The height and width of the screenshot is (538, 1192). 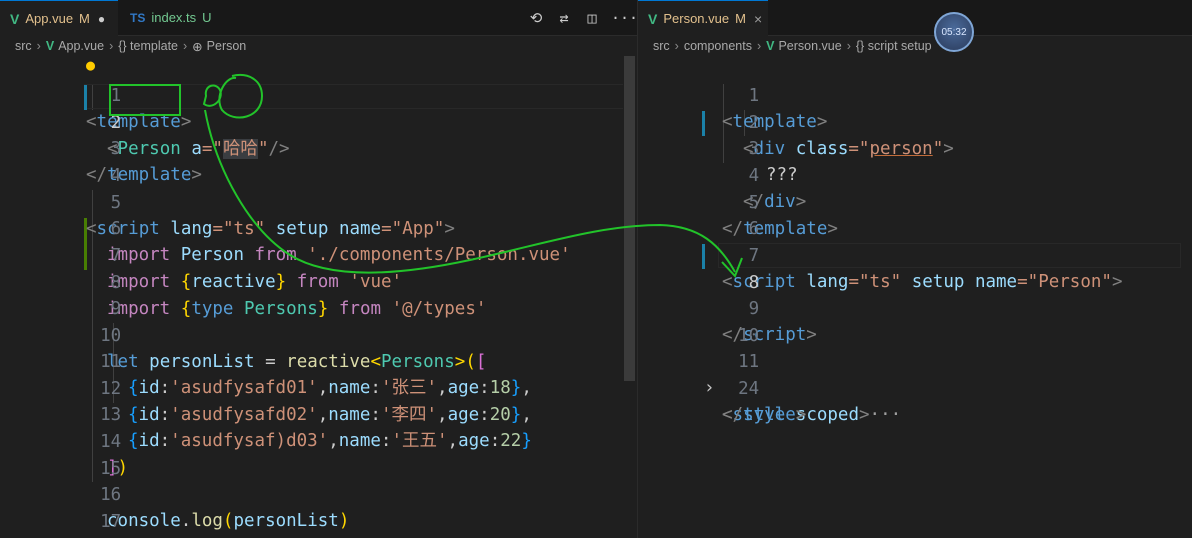 I want to click on code-line: 5 </template>, so click(x=780, y=216).